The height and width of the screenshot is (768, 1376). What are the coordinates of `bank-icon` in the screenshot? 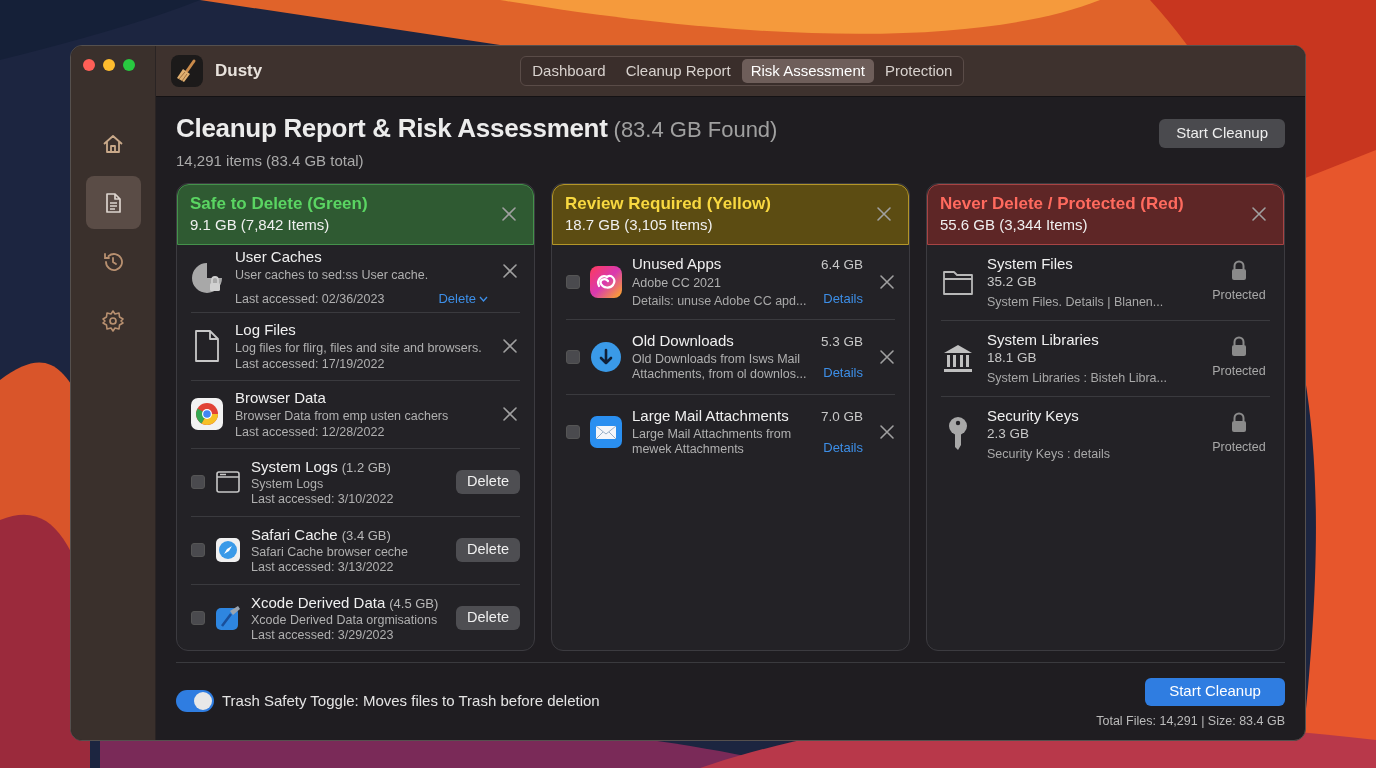 It's located at (958, 358).